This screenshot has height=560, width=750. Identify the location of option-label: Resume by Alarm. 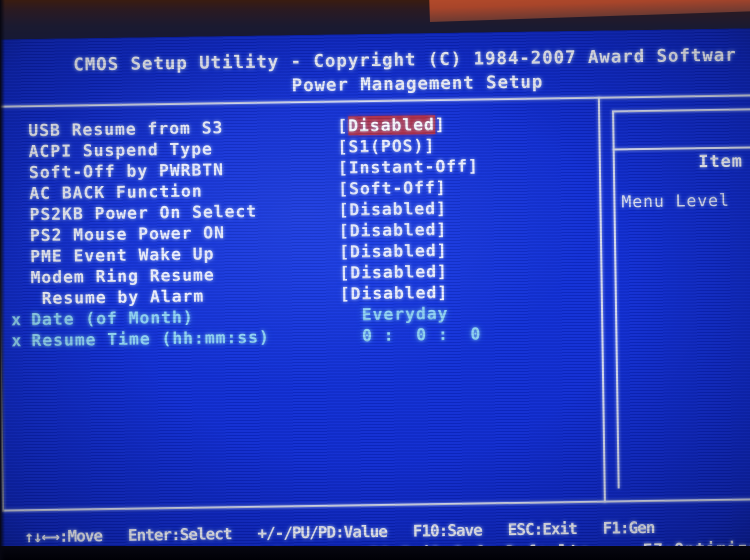
(117, 297).